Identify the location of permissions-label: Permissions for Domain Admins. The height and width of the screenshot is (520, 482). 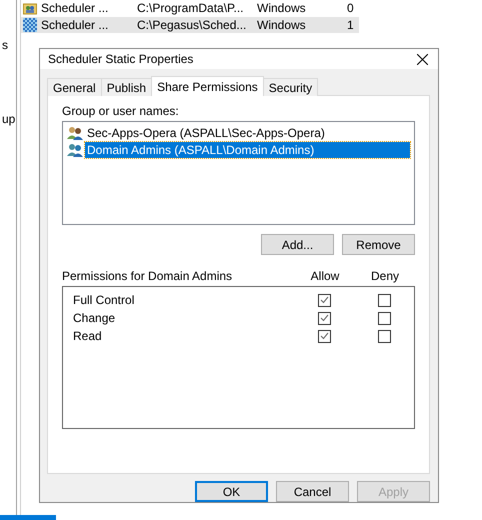
(148, 276).